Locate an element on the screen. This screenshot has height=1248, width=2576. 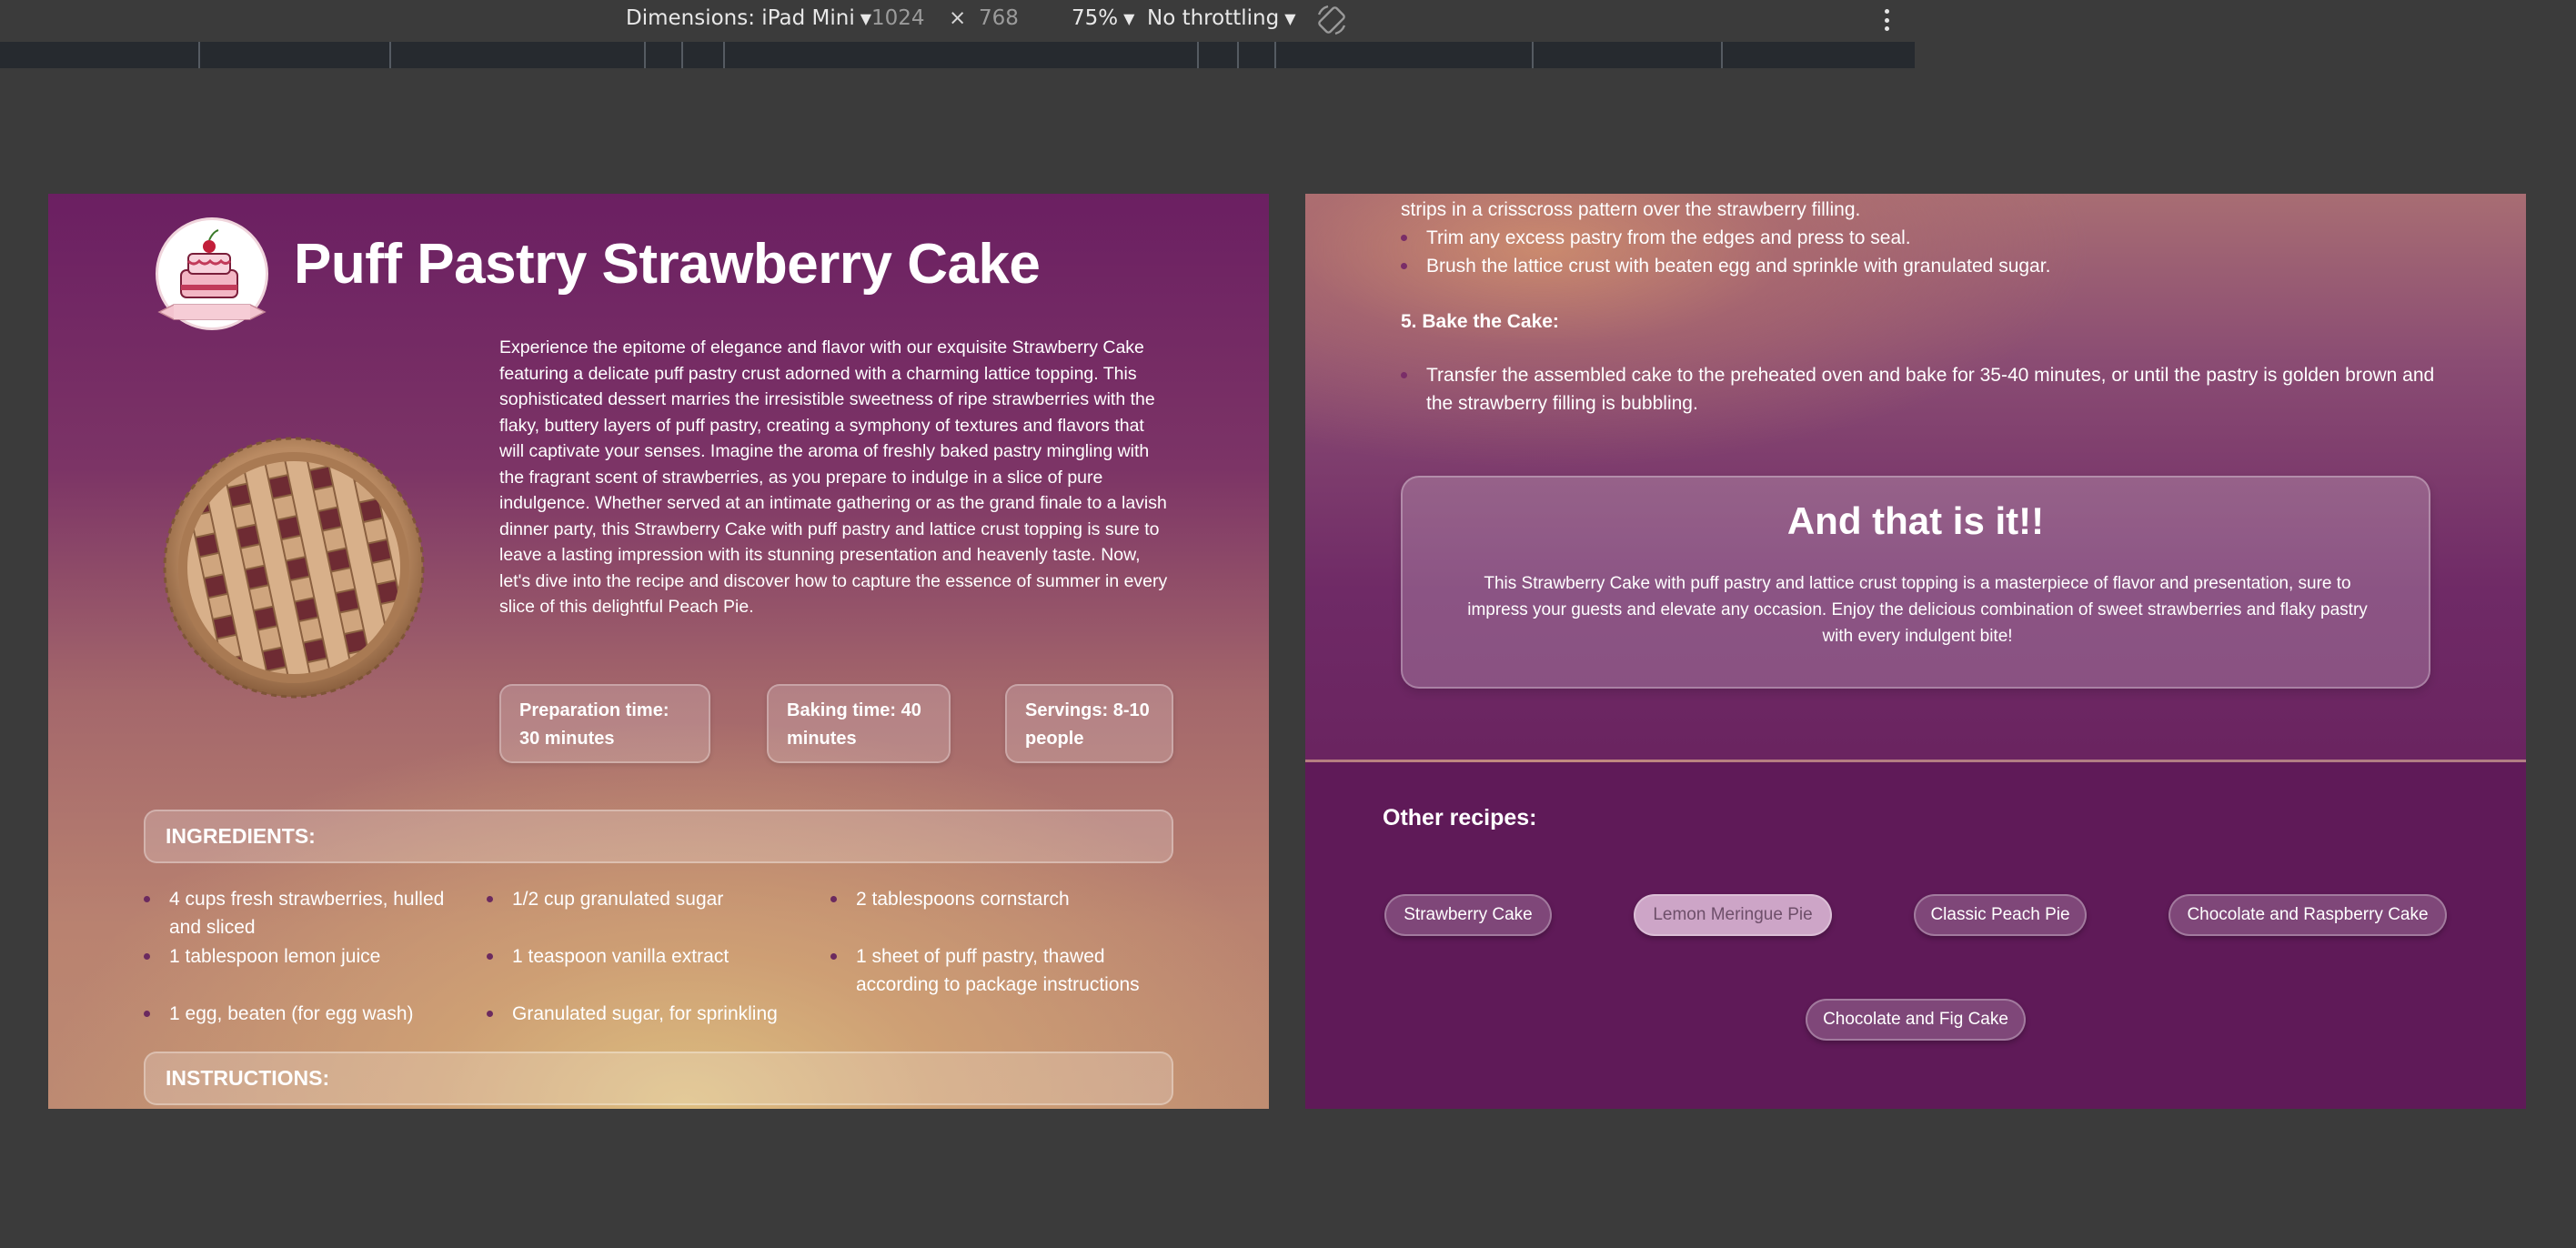
lattice-pie-image is located at coordinates (294, 568).